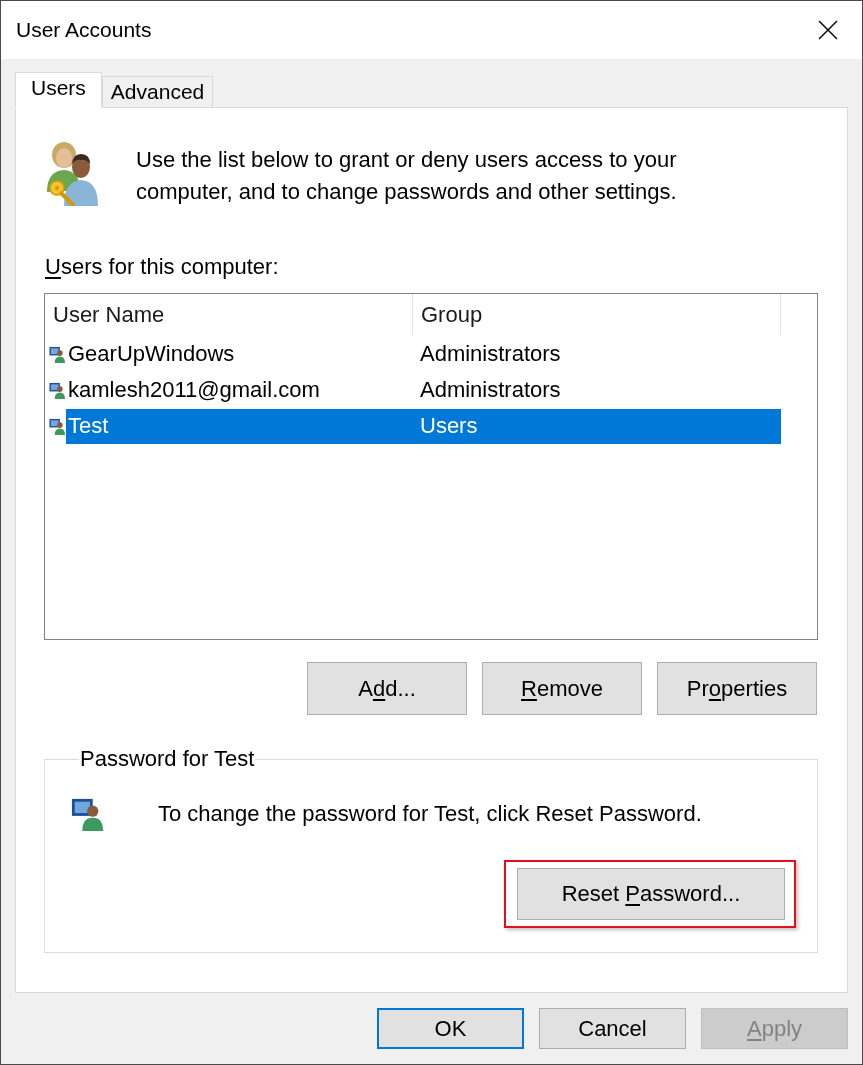  I want to click on dialog-button: Cancel, so click(612, 1028).